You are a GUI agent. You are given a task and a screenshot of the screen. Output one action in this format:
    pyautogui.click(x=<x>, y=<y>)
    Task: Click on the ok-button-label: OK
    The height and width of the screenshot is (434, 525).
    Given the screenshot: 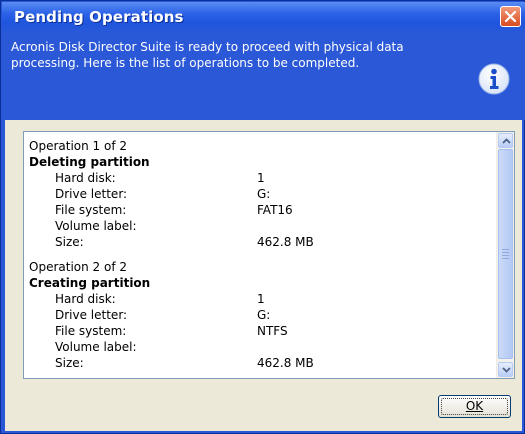 What is the action you would take?
    pyautogui.click(x=474, y=406)
    